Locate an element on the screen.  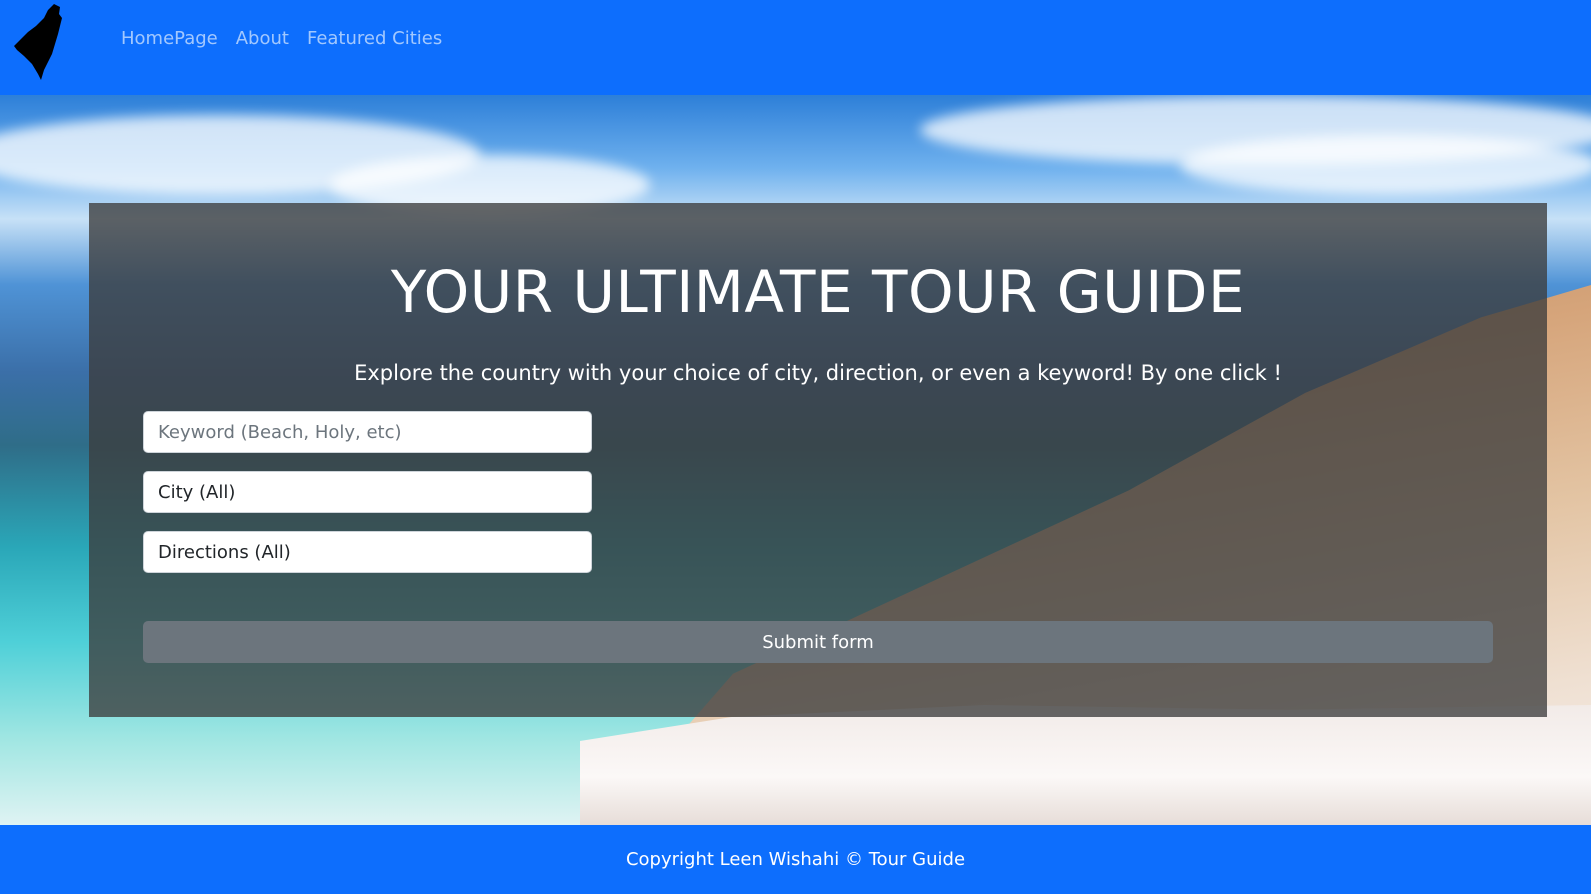
footer: Copyright Leen Wishahi © Tour Guide is located at coordinates (795, 859).